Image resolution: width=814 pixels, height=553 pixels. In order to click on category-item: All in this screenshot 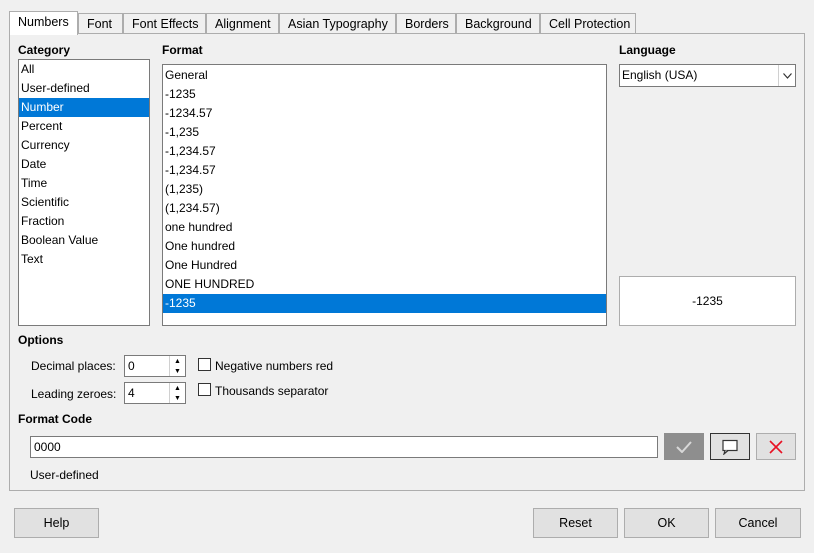, I will do `click(84, 69)`.